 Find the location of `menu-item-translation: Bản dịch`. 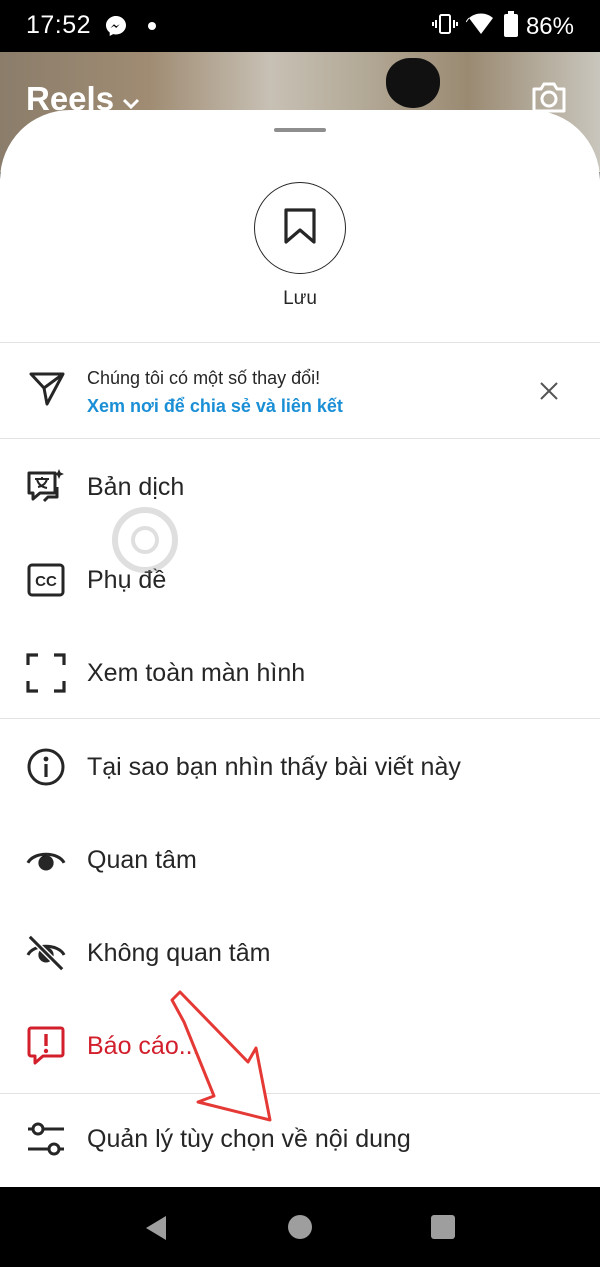

menu-item-translation: Bản dịch is located at coordinates (300, 489).